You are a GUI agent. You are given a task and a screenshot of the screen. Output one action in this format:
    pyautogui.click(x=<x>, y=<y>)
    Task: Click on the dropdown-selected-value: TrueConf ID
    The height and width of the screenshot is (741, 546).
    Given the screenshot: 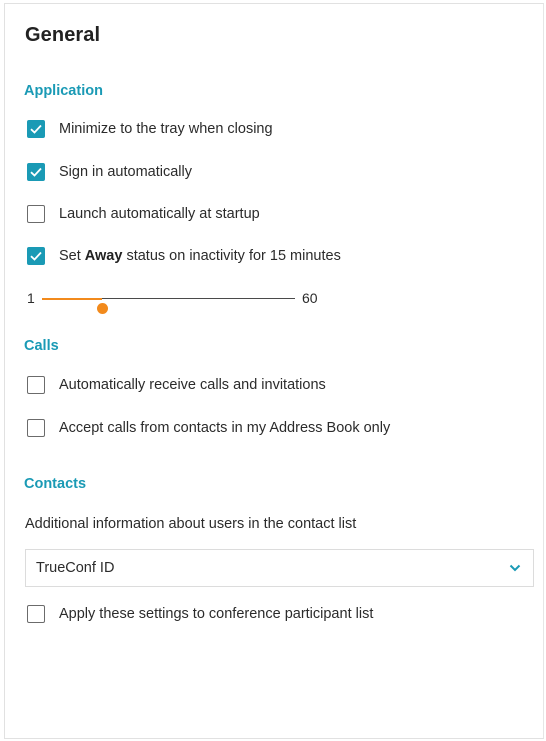 What is the action you would take?
    pyautogui.click(x=75, y=568)
    